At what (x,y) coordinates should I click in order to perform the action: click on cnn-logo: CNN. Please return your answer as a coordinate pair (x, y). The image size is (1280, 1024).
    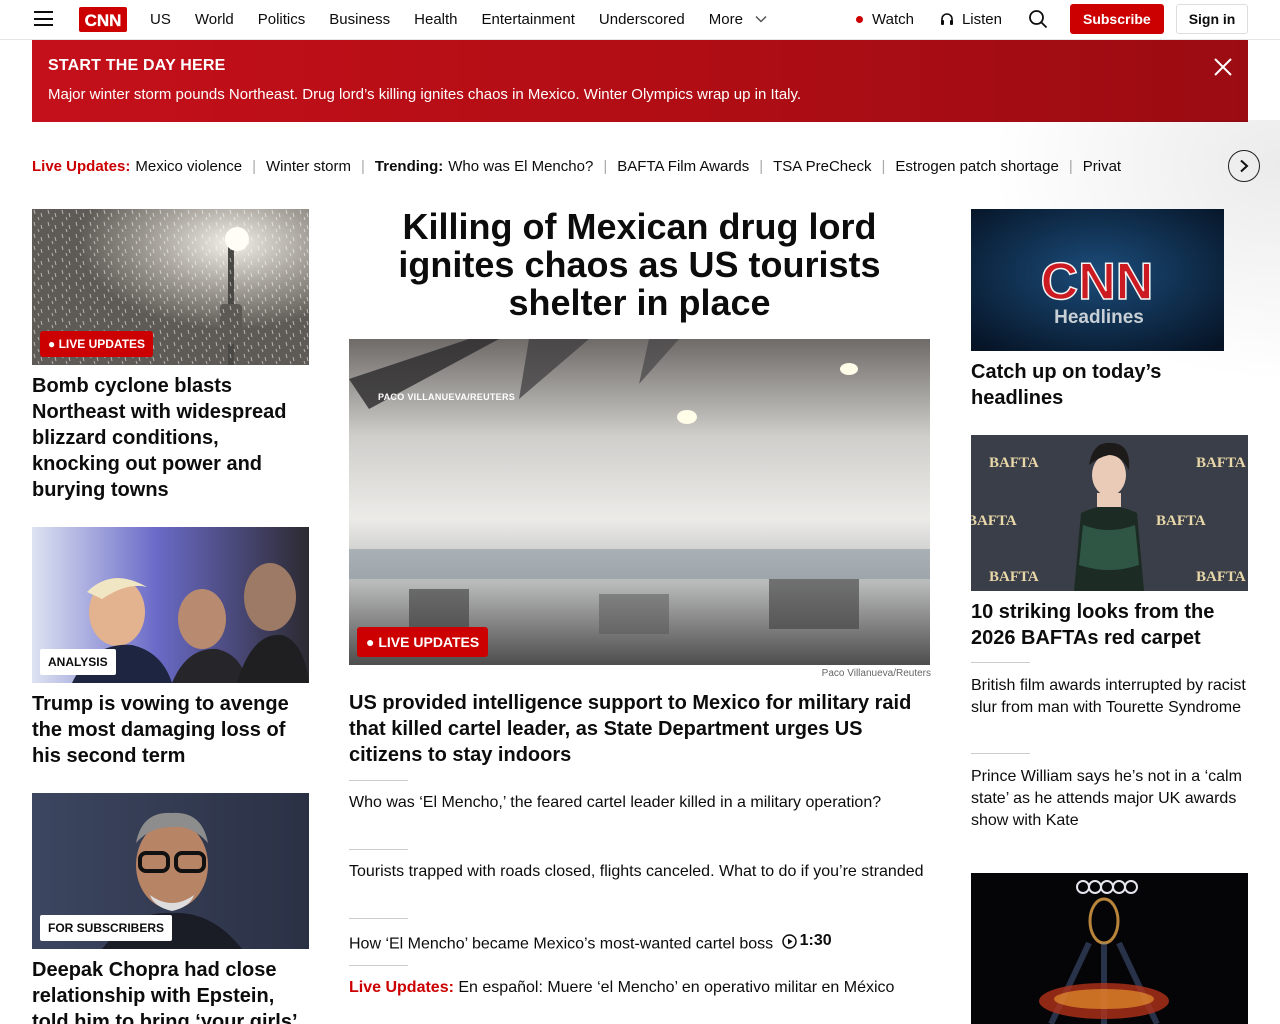
    Looking at the image, I should click on (103, 19).